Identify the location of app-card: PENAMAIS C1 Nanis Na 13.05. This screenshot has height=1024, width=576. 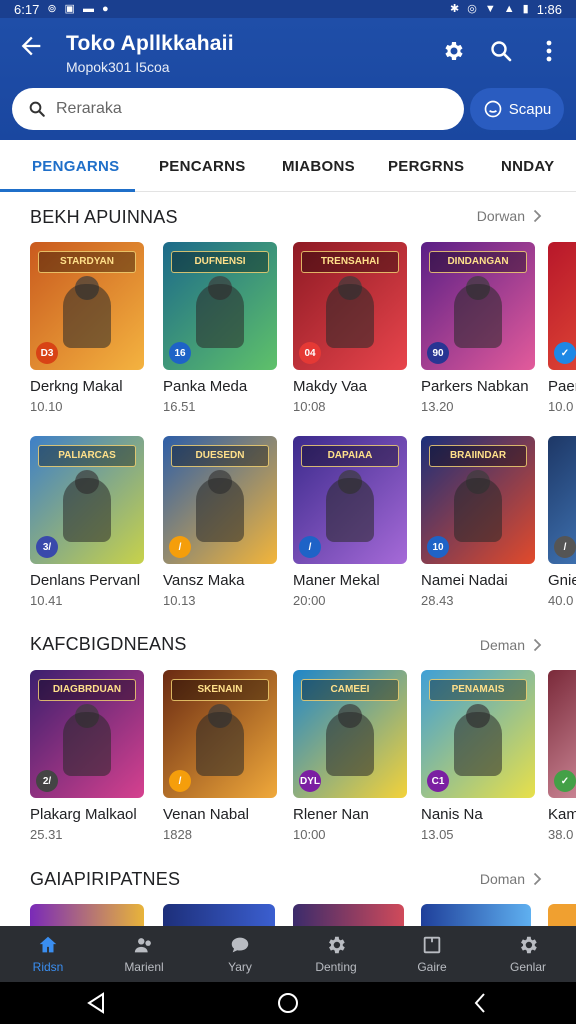
(478, 756).